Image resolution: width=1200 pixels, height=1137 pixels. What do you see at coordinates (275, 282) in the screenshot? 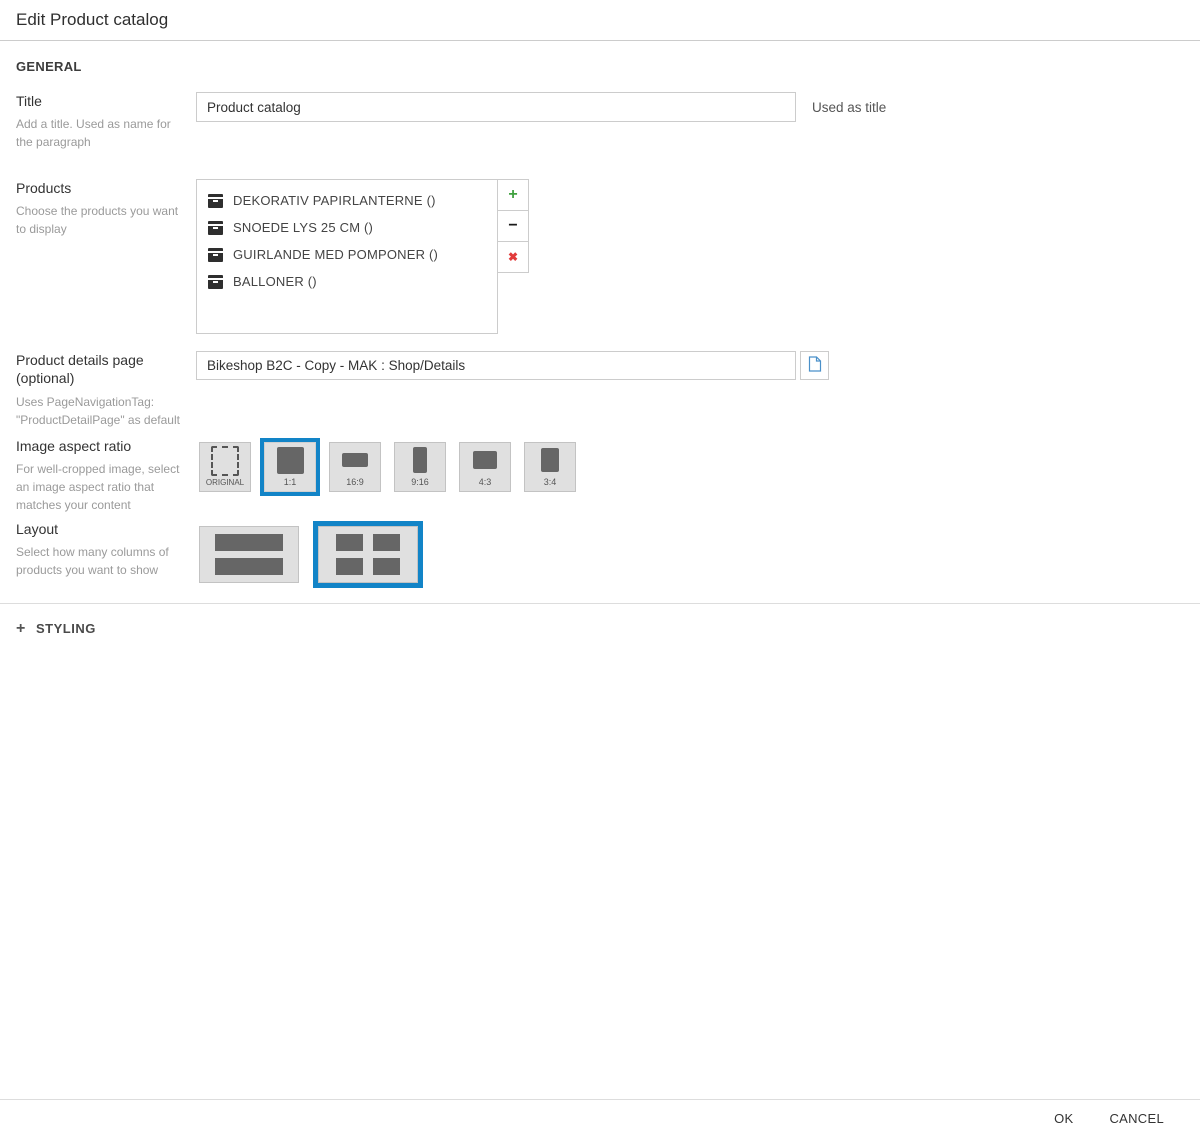
I see `product-name: BALLONER ()` at bounding box center [275, 282].